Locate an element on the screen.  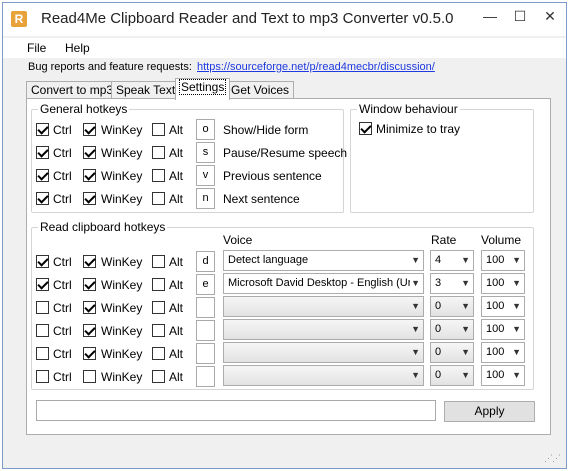
tab-settings: Settings is located at coordinates (203, 89).